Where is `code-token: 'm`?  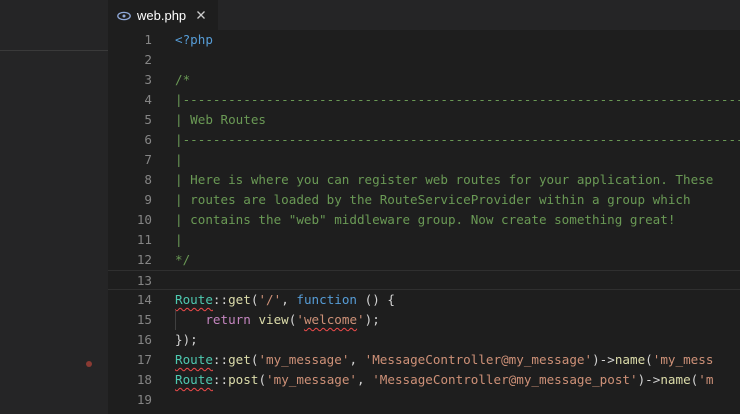 code-token: 'm is located at coordinates (706, 379).